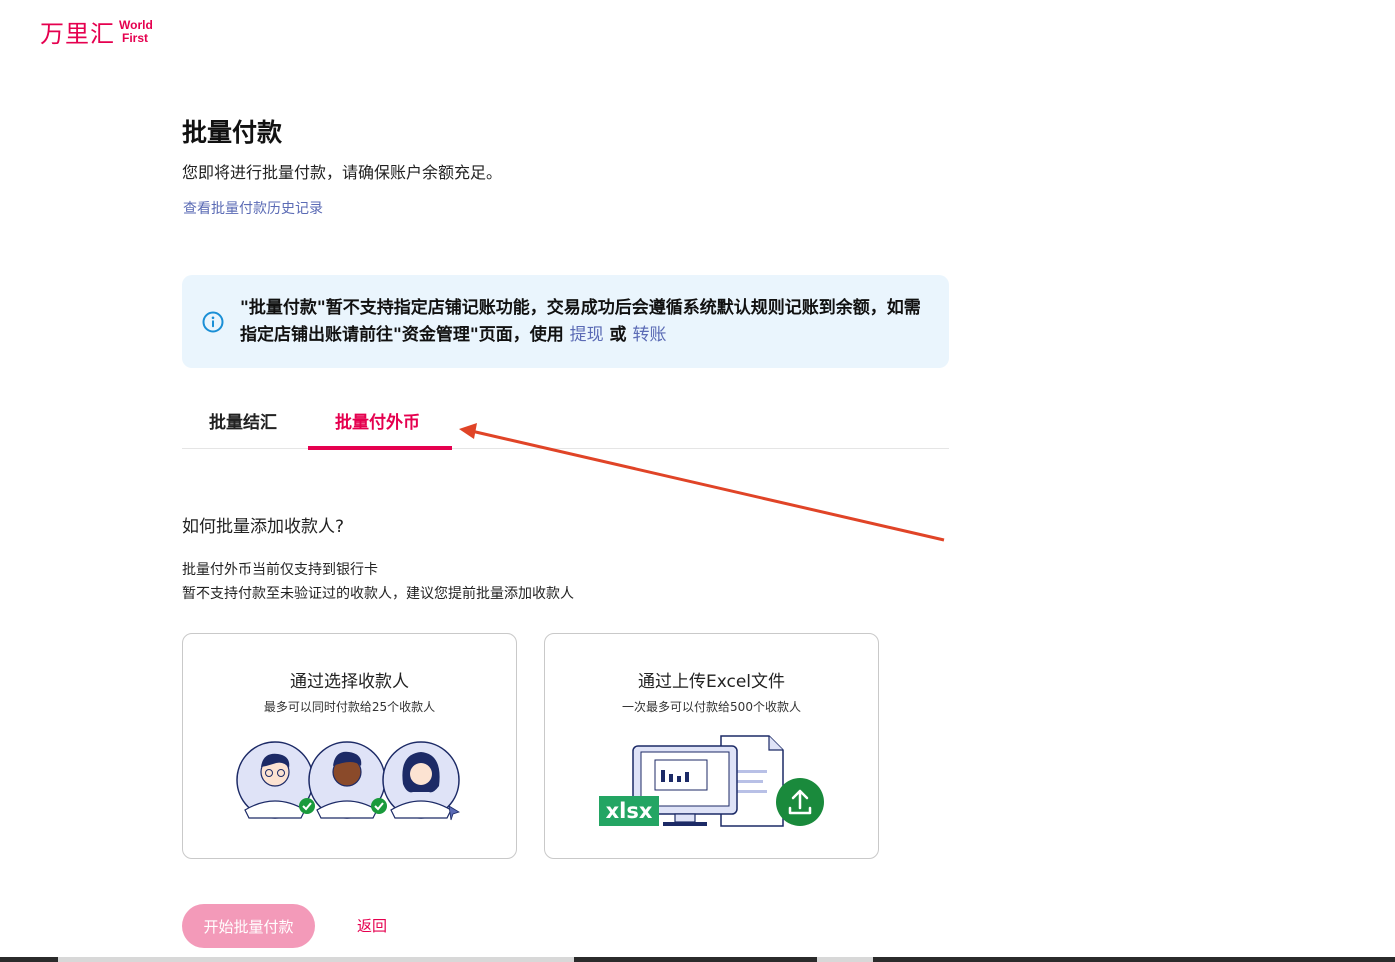  What do you see at coordinates (263, 527) in the screenshot?
I see `howto-title: 如何批量添加收款人?` at bounding box center [263, 527].